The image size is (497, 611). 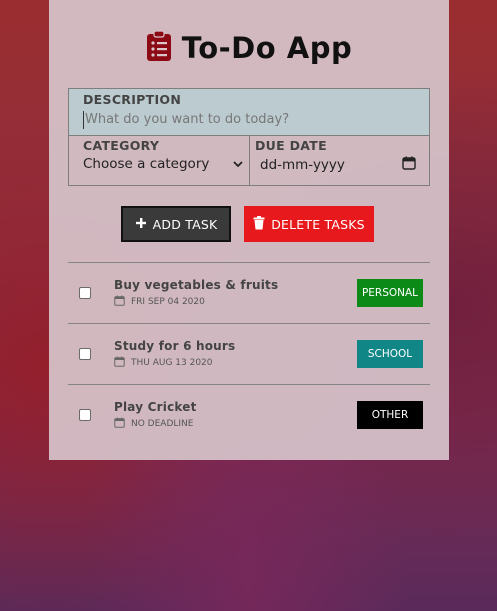 What do you see at coordinates (196, 285) in the screenshot?
I see `task-title: Buy vegetables & fruits` at bounding box center [196, 285].